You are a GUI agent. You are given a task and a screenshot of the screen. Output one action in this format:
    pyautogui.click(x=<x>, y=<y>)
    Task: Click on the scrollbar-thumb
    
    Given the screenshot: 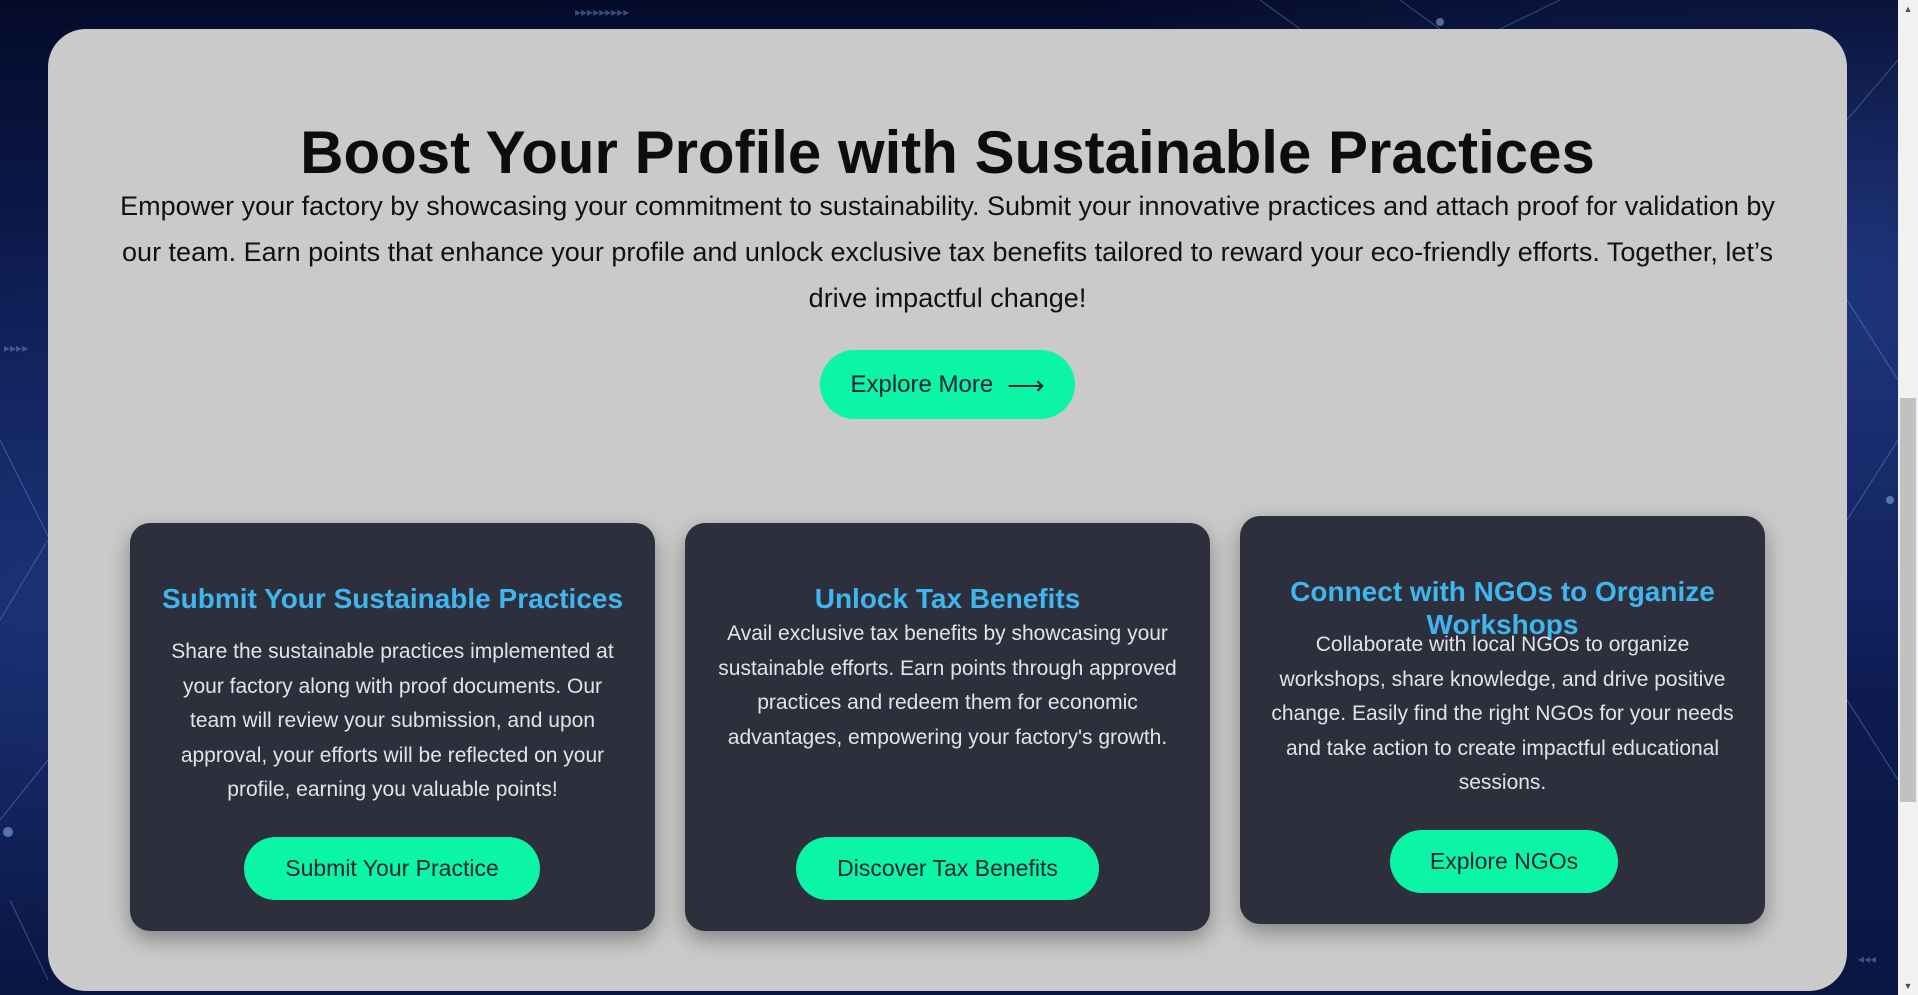 What is the action you would take?
    pyautogui.click(x=1908, y=600)
    